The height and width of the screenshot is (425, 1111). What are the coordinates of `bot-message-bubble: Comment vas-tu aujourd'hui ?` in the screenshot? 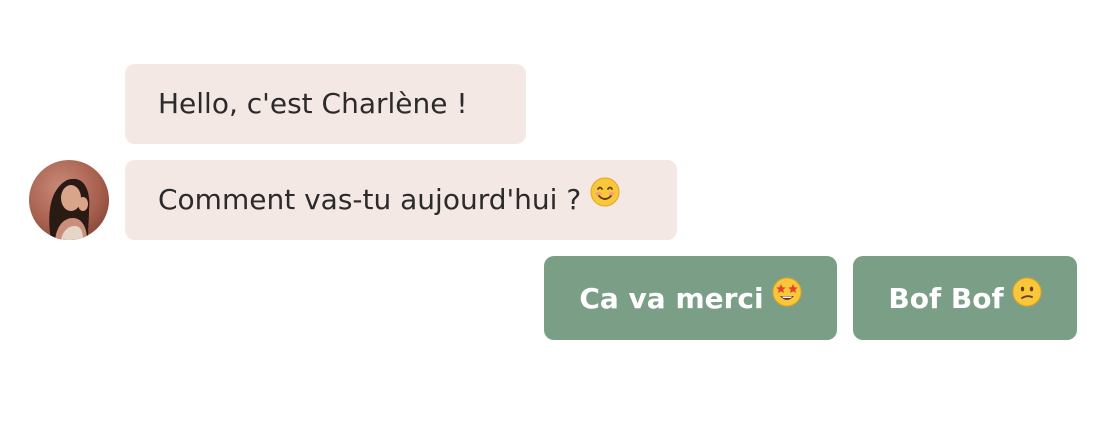 It's located at (401, 200).